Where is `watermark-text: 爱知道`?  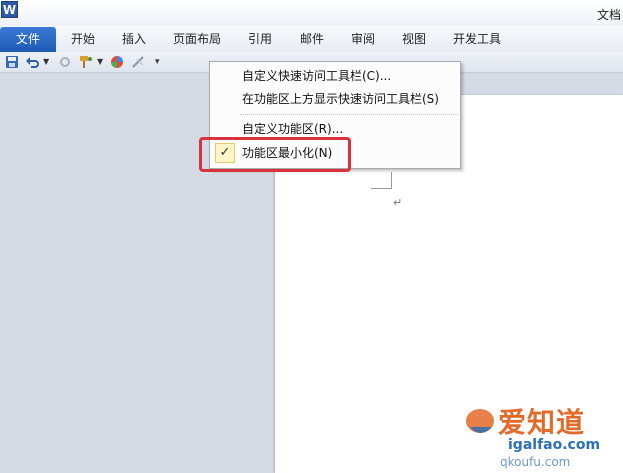 watermark-text: 爱知道 is located at coordinates (542, 422).